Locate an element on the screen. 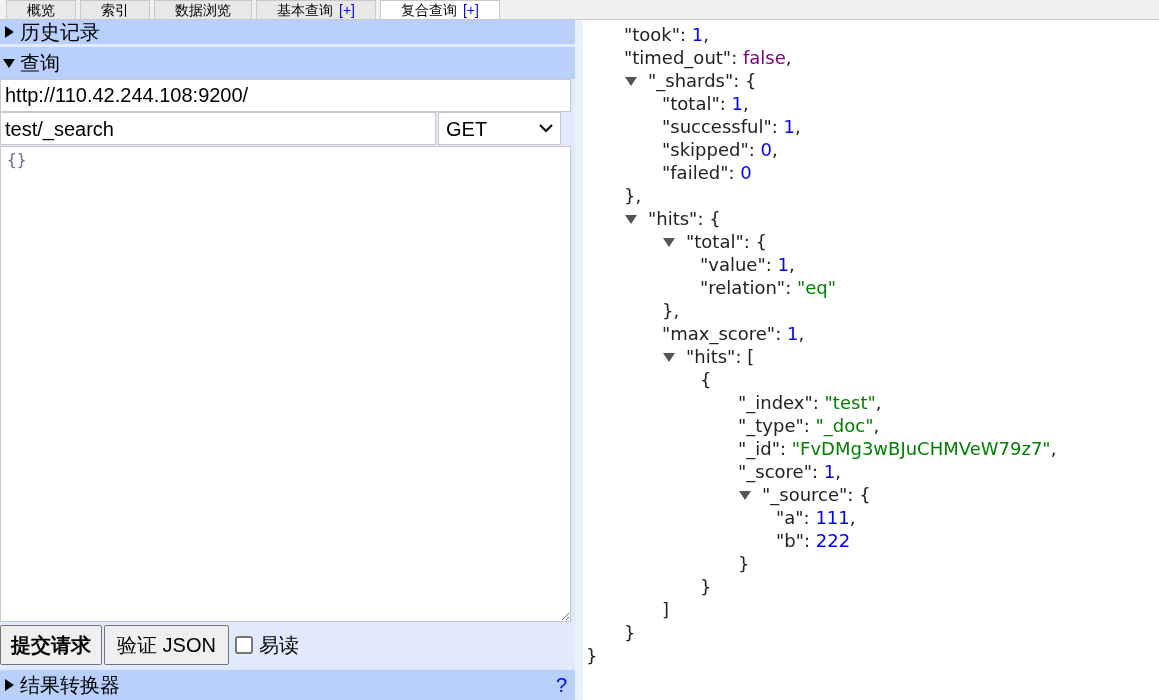  section-header: 结果转换器 ? is located at coordinates (287, 685).